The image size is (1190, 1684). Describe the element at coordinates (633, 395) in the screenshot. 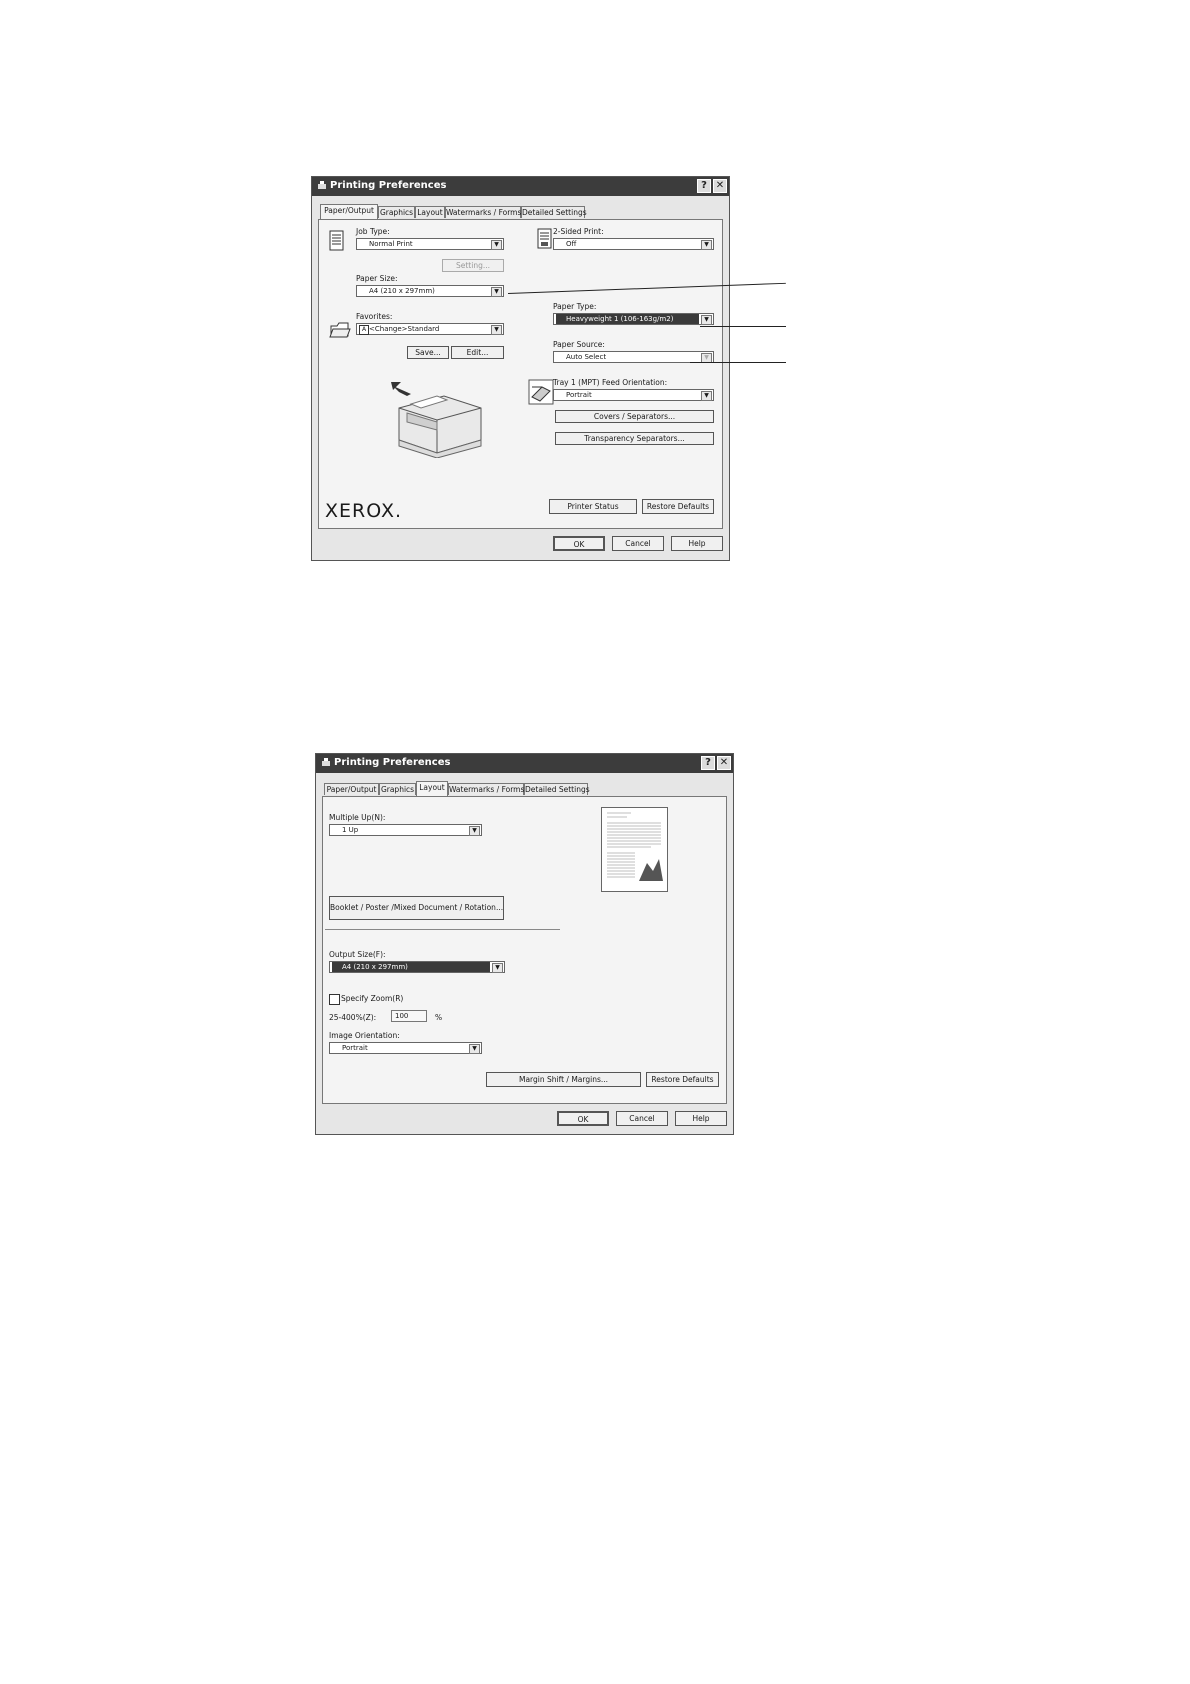

I see `tray-orientation-select: Portrait ▼` at that location.